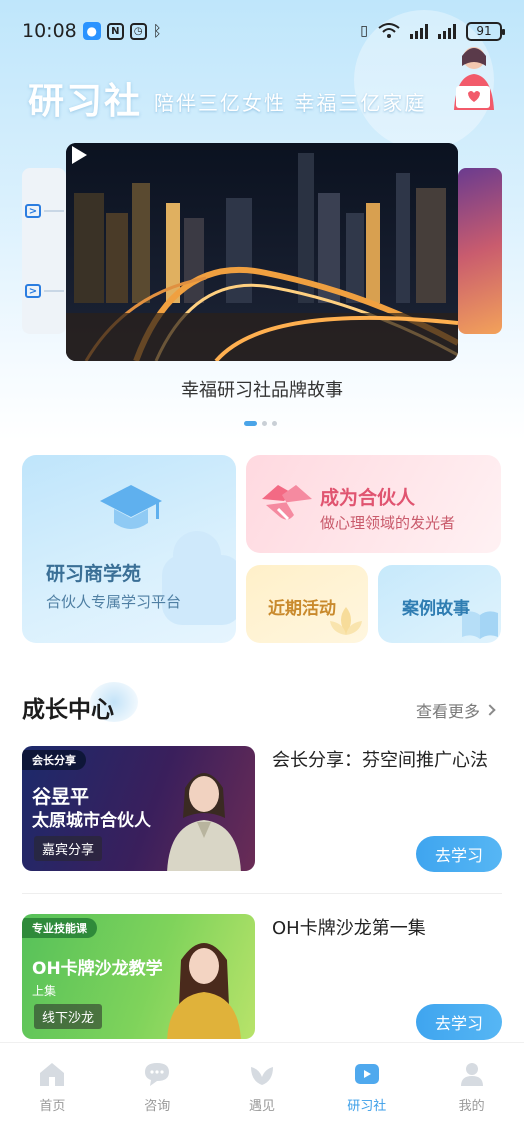 The height and width of the screenshot is (1127, 524). Describe the element at coordinates (68, 710) in the screenshot. I see `section-title-growth-center: 成长中心` at that location.